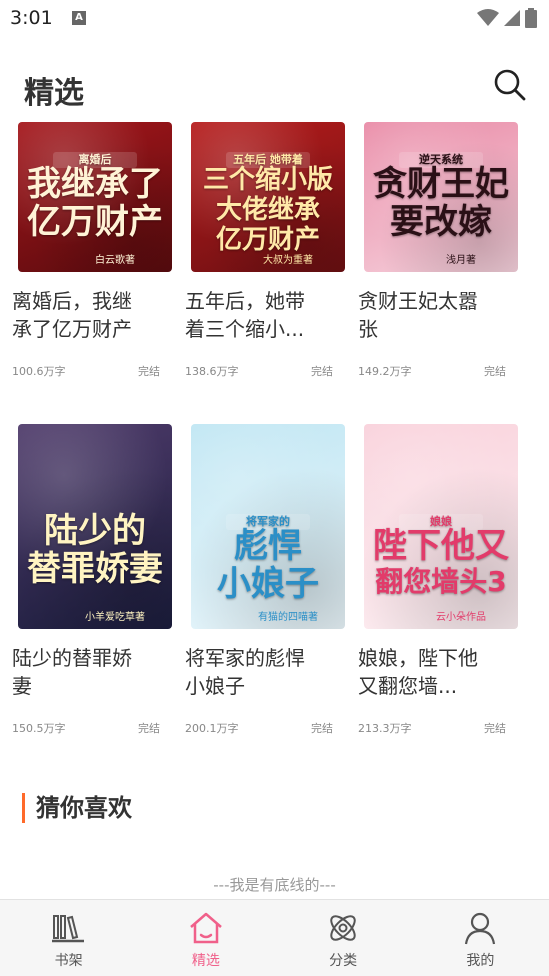  I want to click on book-meta: 213.3万字 完结, so click(432, 728).